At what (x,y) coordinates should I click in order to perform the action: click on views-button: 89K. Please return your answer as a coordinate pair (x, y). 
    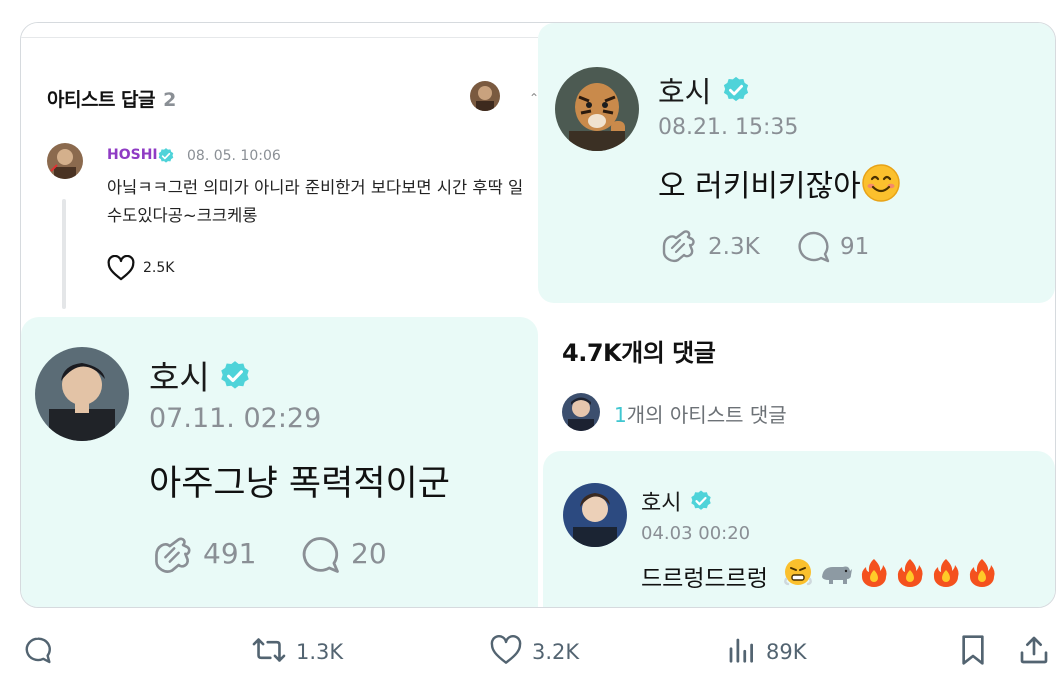
    Looking at the image, I should click on (766, 652).